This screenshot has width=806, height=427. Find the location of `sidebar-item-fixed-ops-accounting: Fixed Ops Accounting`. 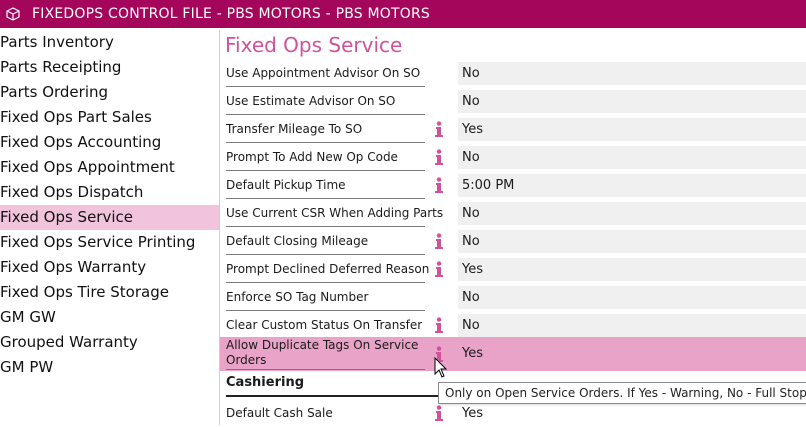

sidebar-item-fixed-ops-accounting: Fixed Ops Accounting is located at coordinates (109, 142).